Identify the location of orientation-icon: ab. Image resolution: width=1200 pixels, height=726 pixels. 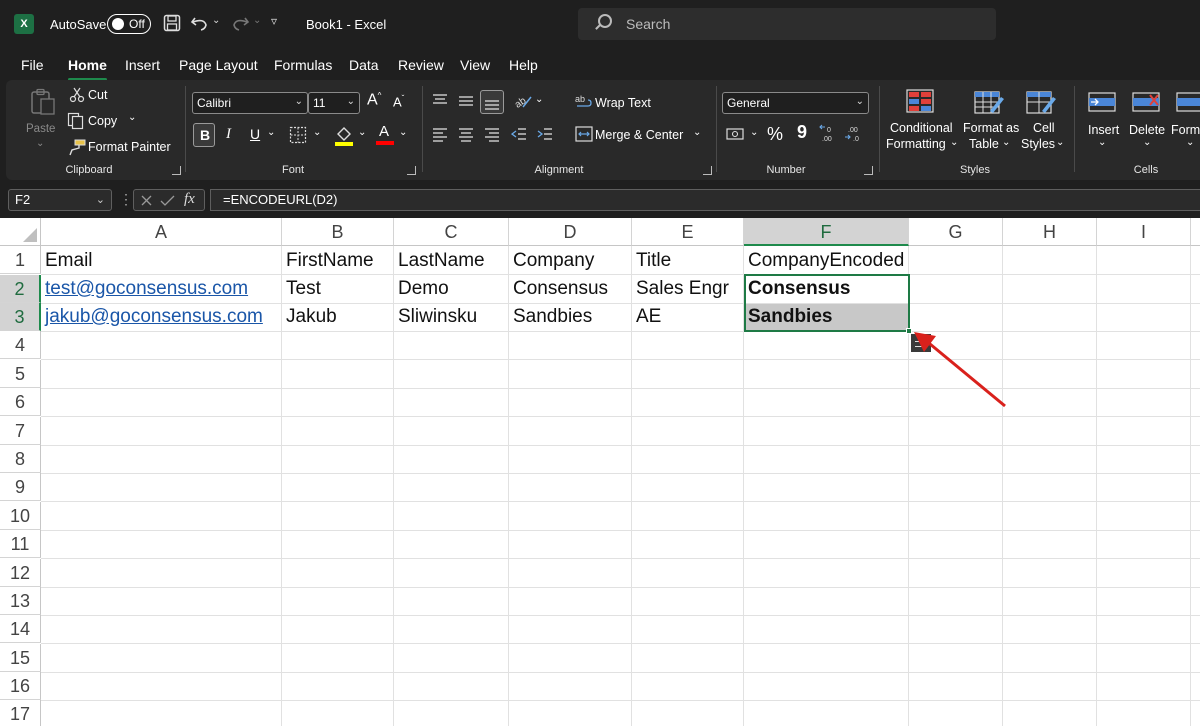
(523, 101).